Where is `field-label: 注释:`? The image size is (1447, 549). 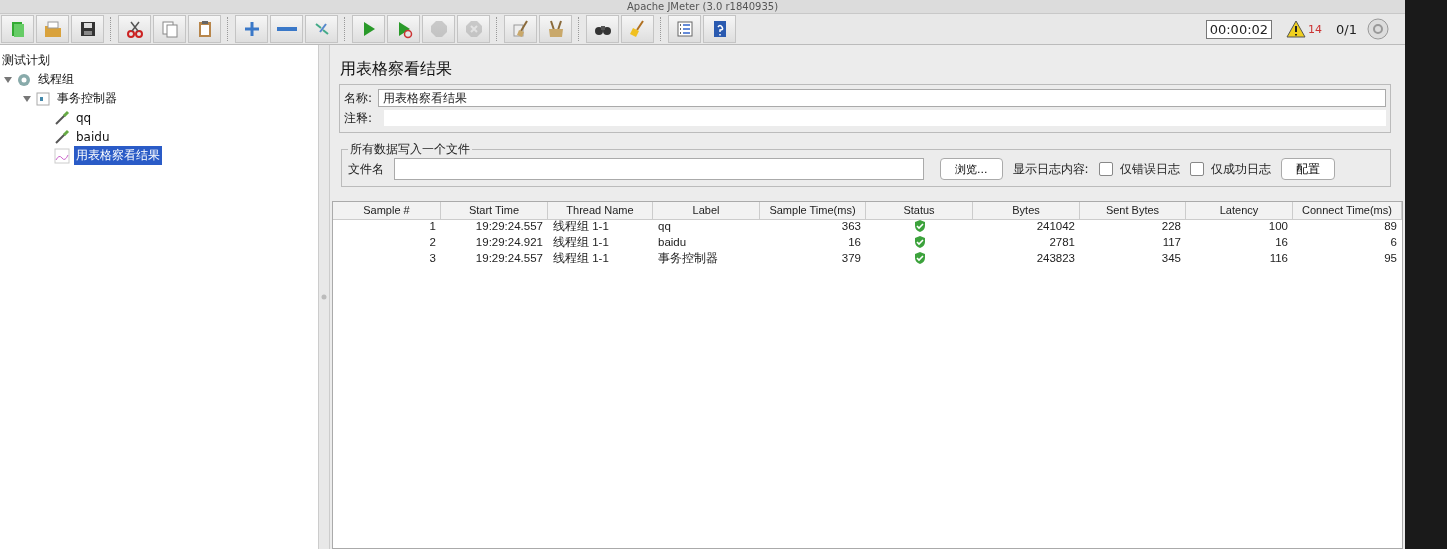
field-label: 注释: is located at coordinates (358, 118).